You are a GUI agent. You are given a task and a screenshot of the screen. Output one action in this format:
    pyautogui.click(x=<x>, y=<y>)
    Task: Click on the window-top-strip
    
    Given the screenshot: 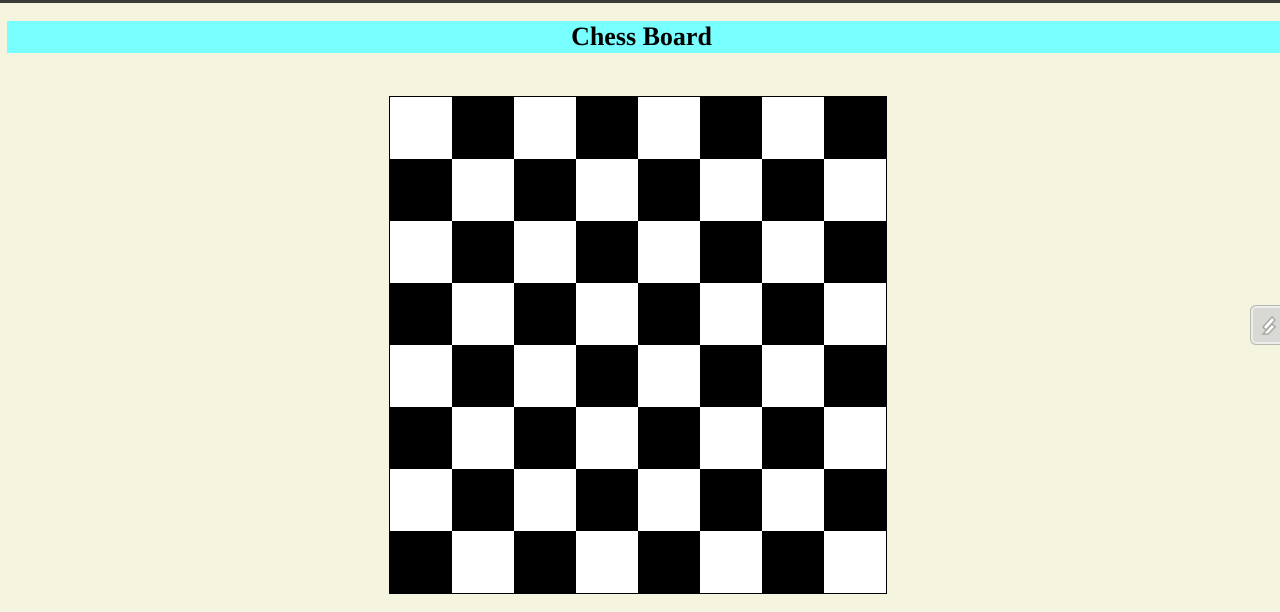 What is the action you would take?
    pyautogui.click(x=640, y=1)
    